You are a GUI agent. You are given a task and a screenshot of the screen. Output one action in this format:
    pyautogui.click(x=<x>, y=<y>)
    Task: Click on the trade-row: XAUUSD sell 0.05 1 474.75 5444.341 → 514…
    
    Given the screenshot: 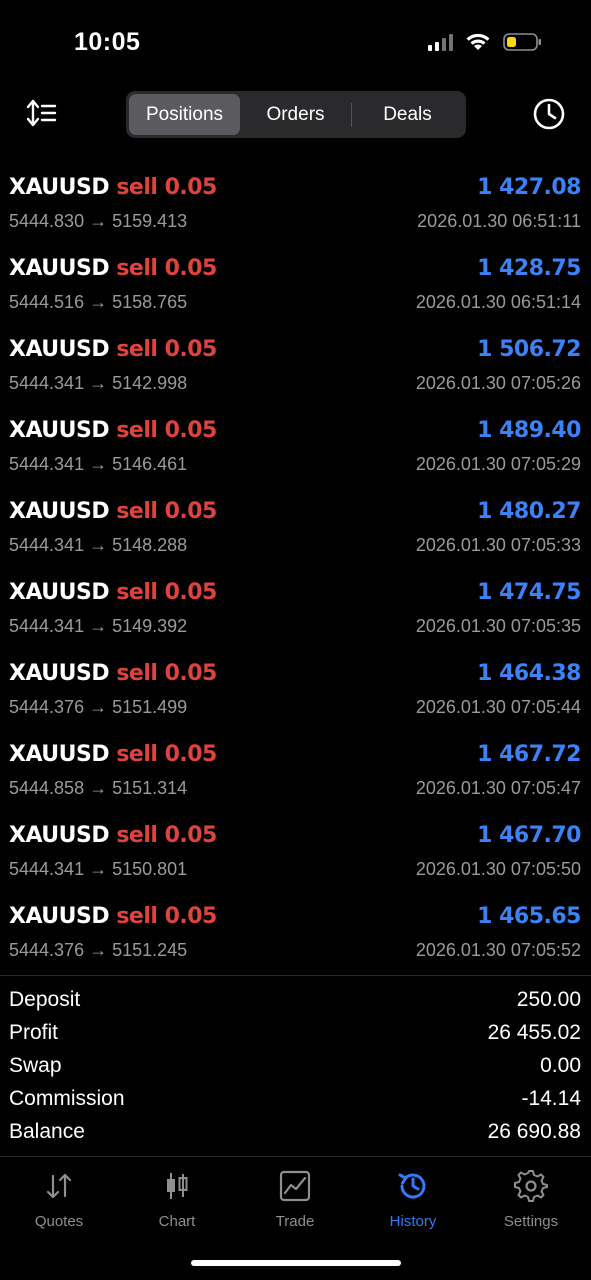 What is the action you would take?
    pyautogui.click(x=295, y=607)
    